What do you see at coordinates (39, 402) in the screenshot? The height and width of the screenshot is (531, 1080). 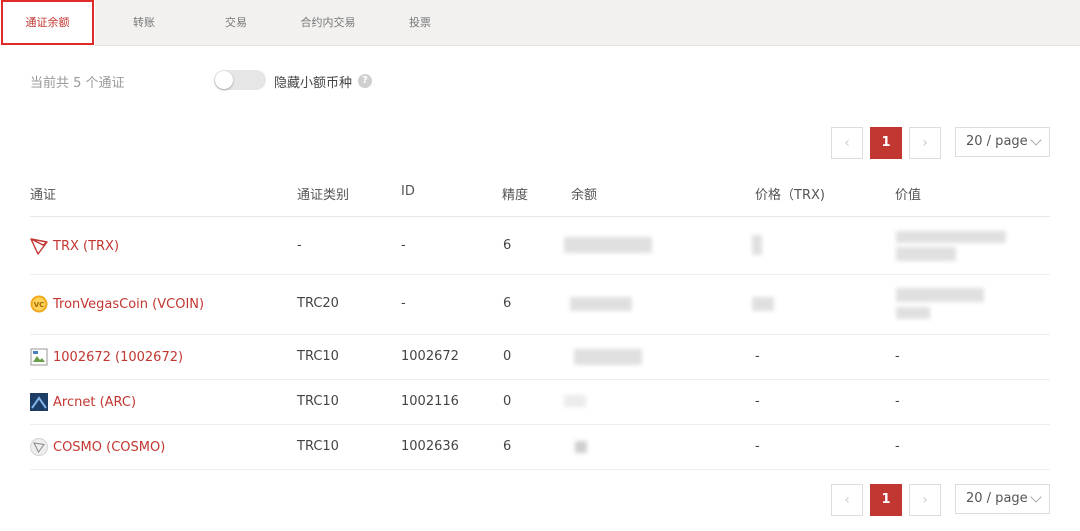 I see `arcnet-logo-icon` at bounding box center [39, 402].